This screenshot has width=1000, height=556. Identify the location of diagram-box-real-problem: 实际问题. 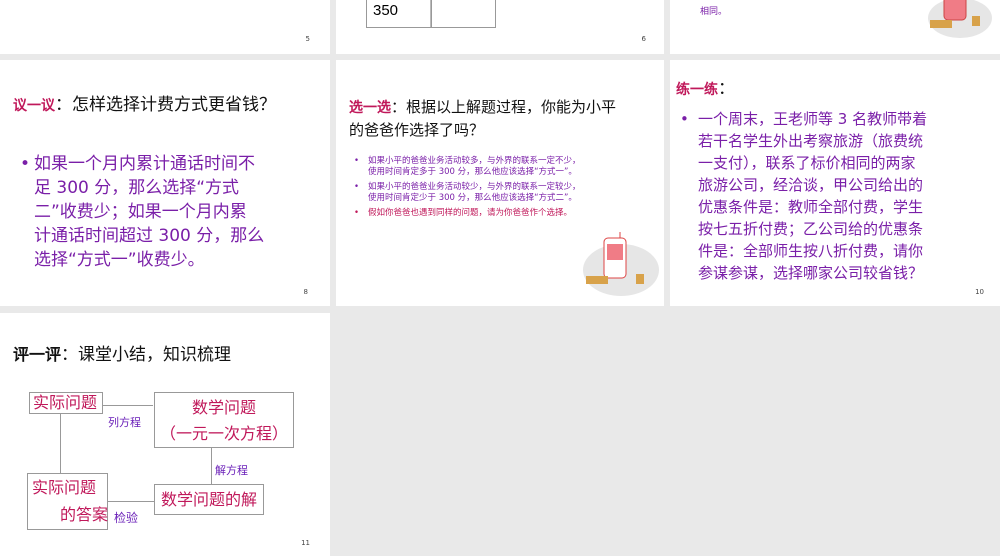
(66, 403).